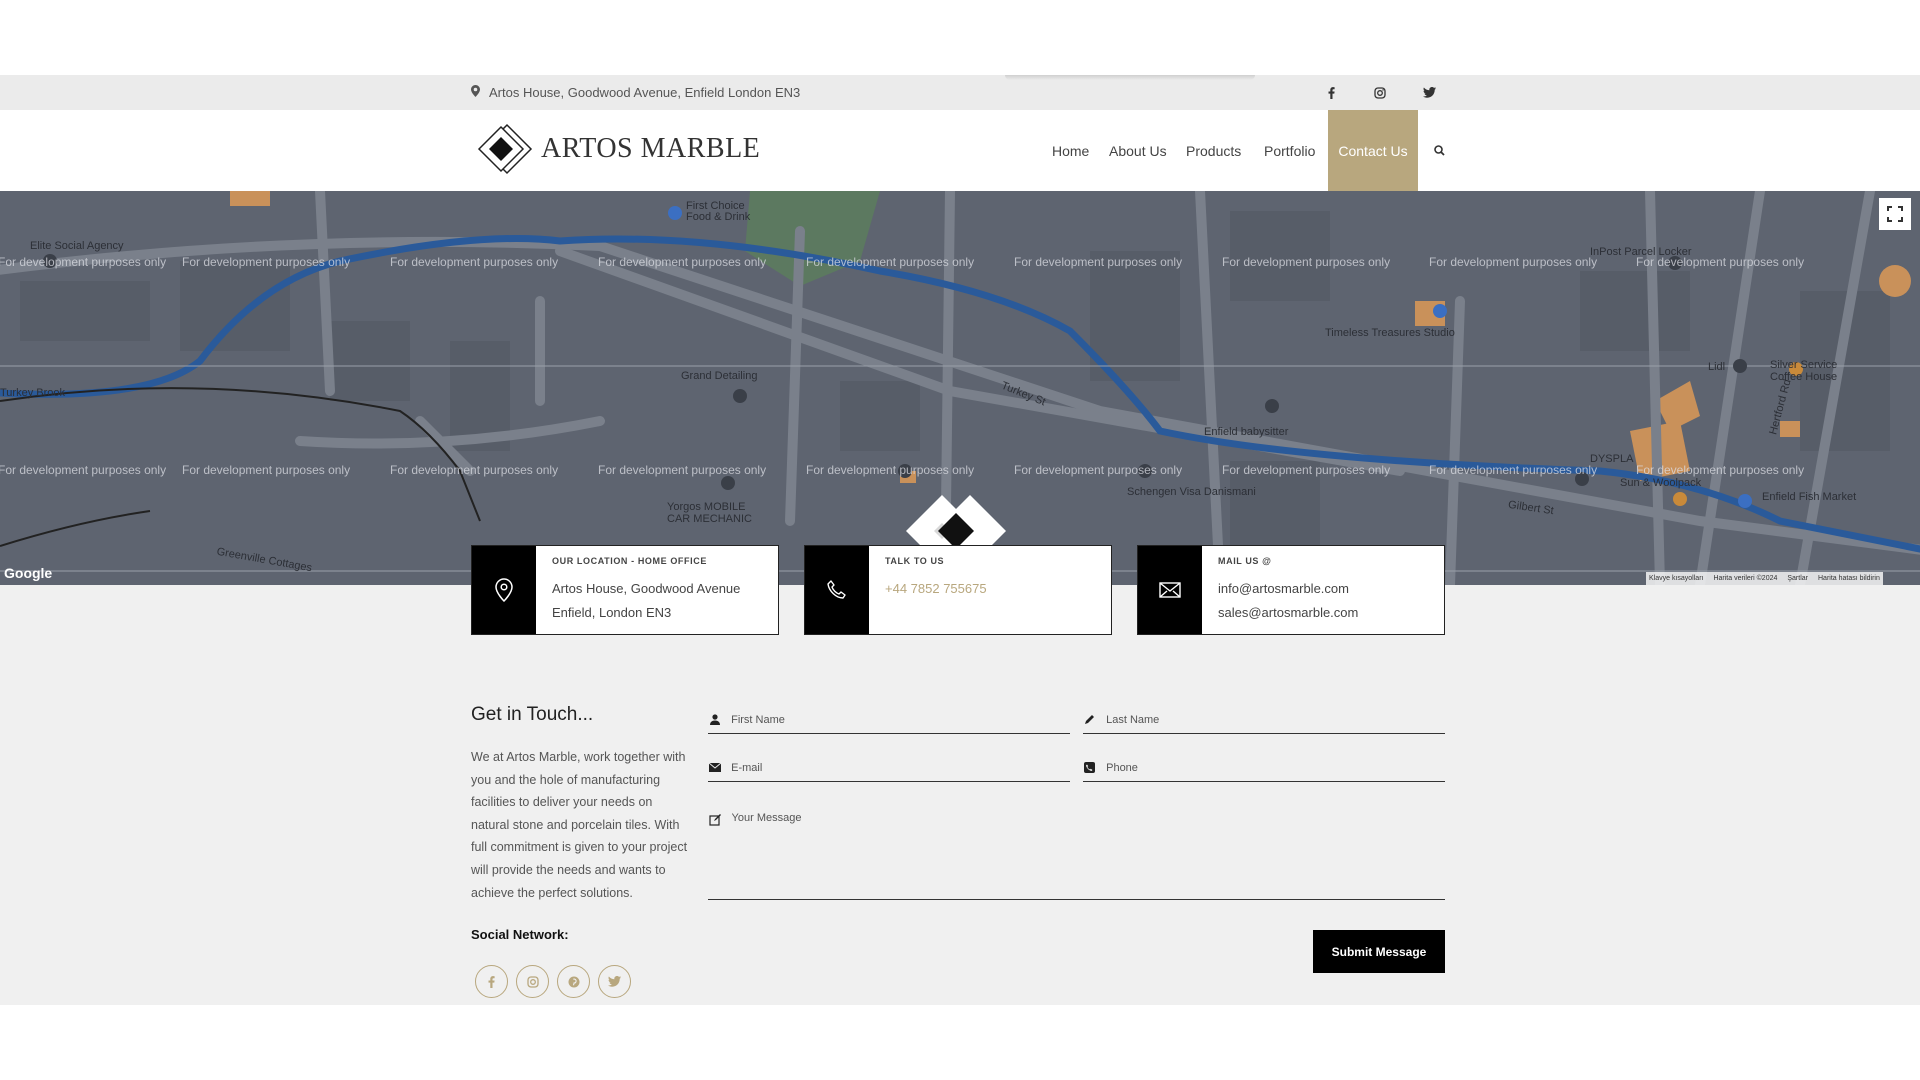  I want to click on last-name-input, so click(1275, 719).